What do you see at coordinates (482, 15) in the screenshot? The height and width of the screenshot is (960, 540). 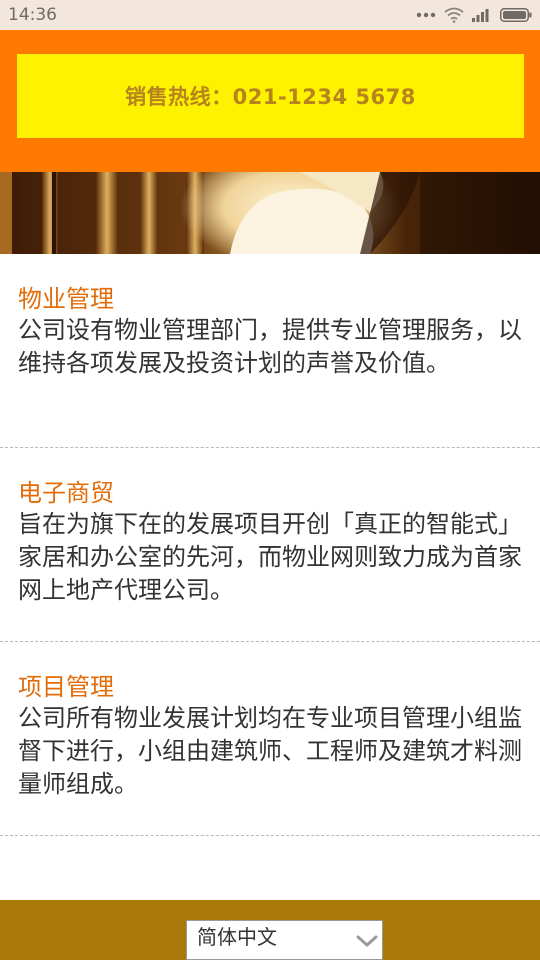 I see `signal-icon` at bounding box center [482, 15].